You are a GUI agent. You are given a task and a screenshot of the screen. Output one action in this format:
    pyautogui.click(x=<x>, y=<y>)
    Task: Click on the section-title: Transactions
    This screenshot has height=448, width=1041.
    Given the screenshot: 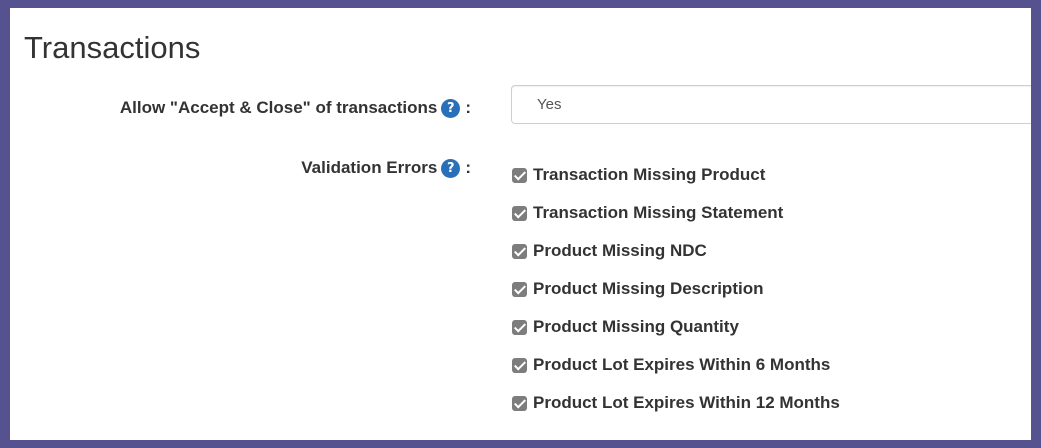 What is the action you would take?
    pyautogui.click(x=112, y=47)
    